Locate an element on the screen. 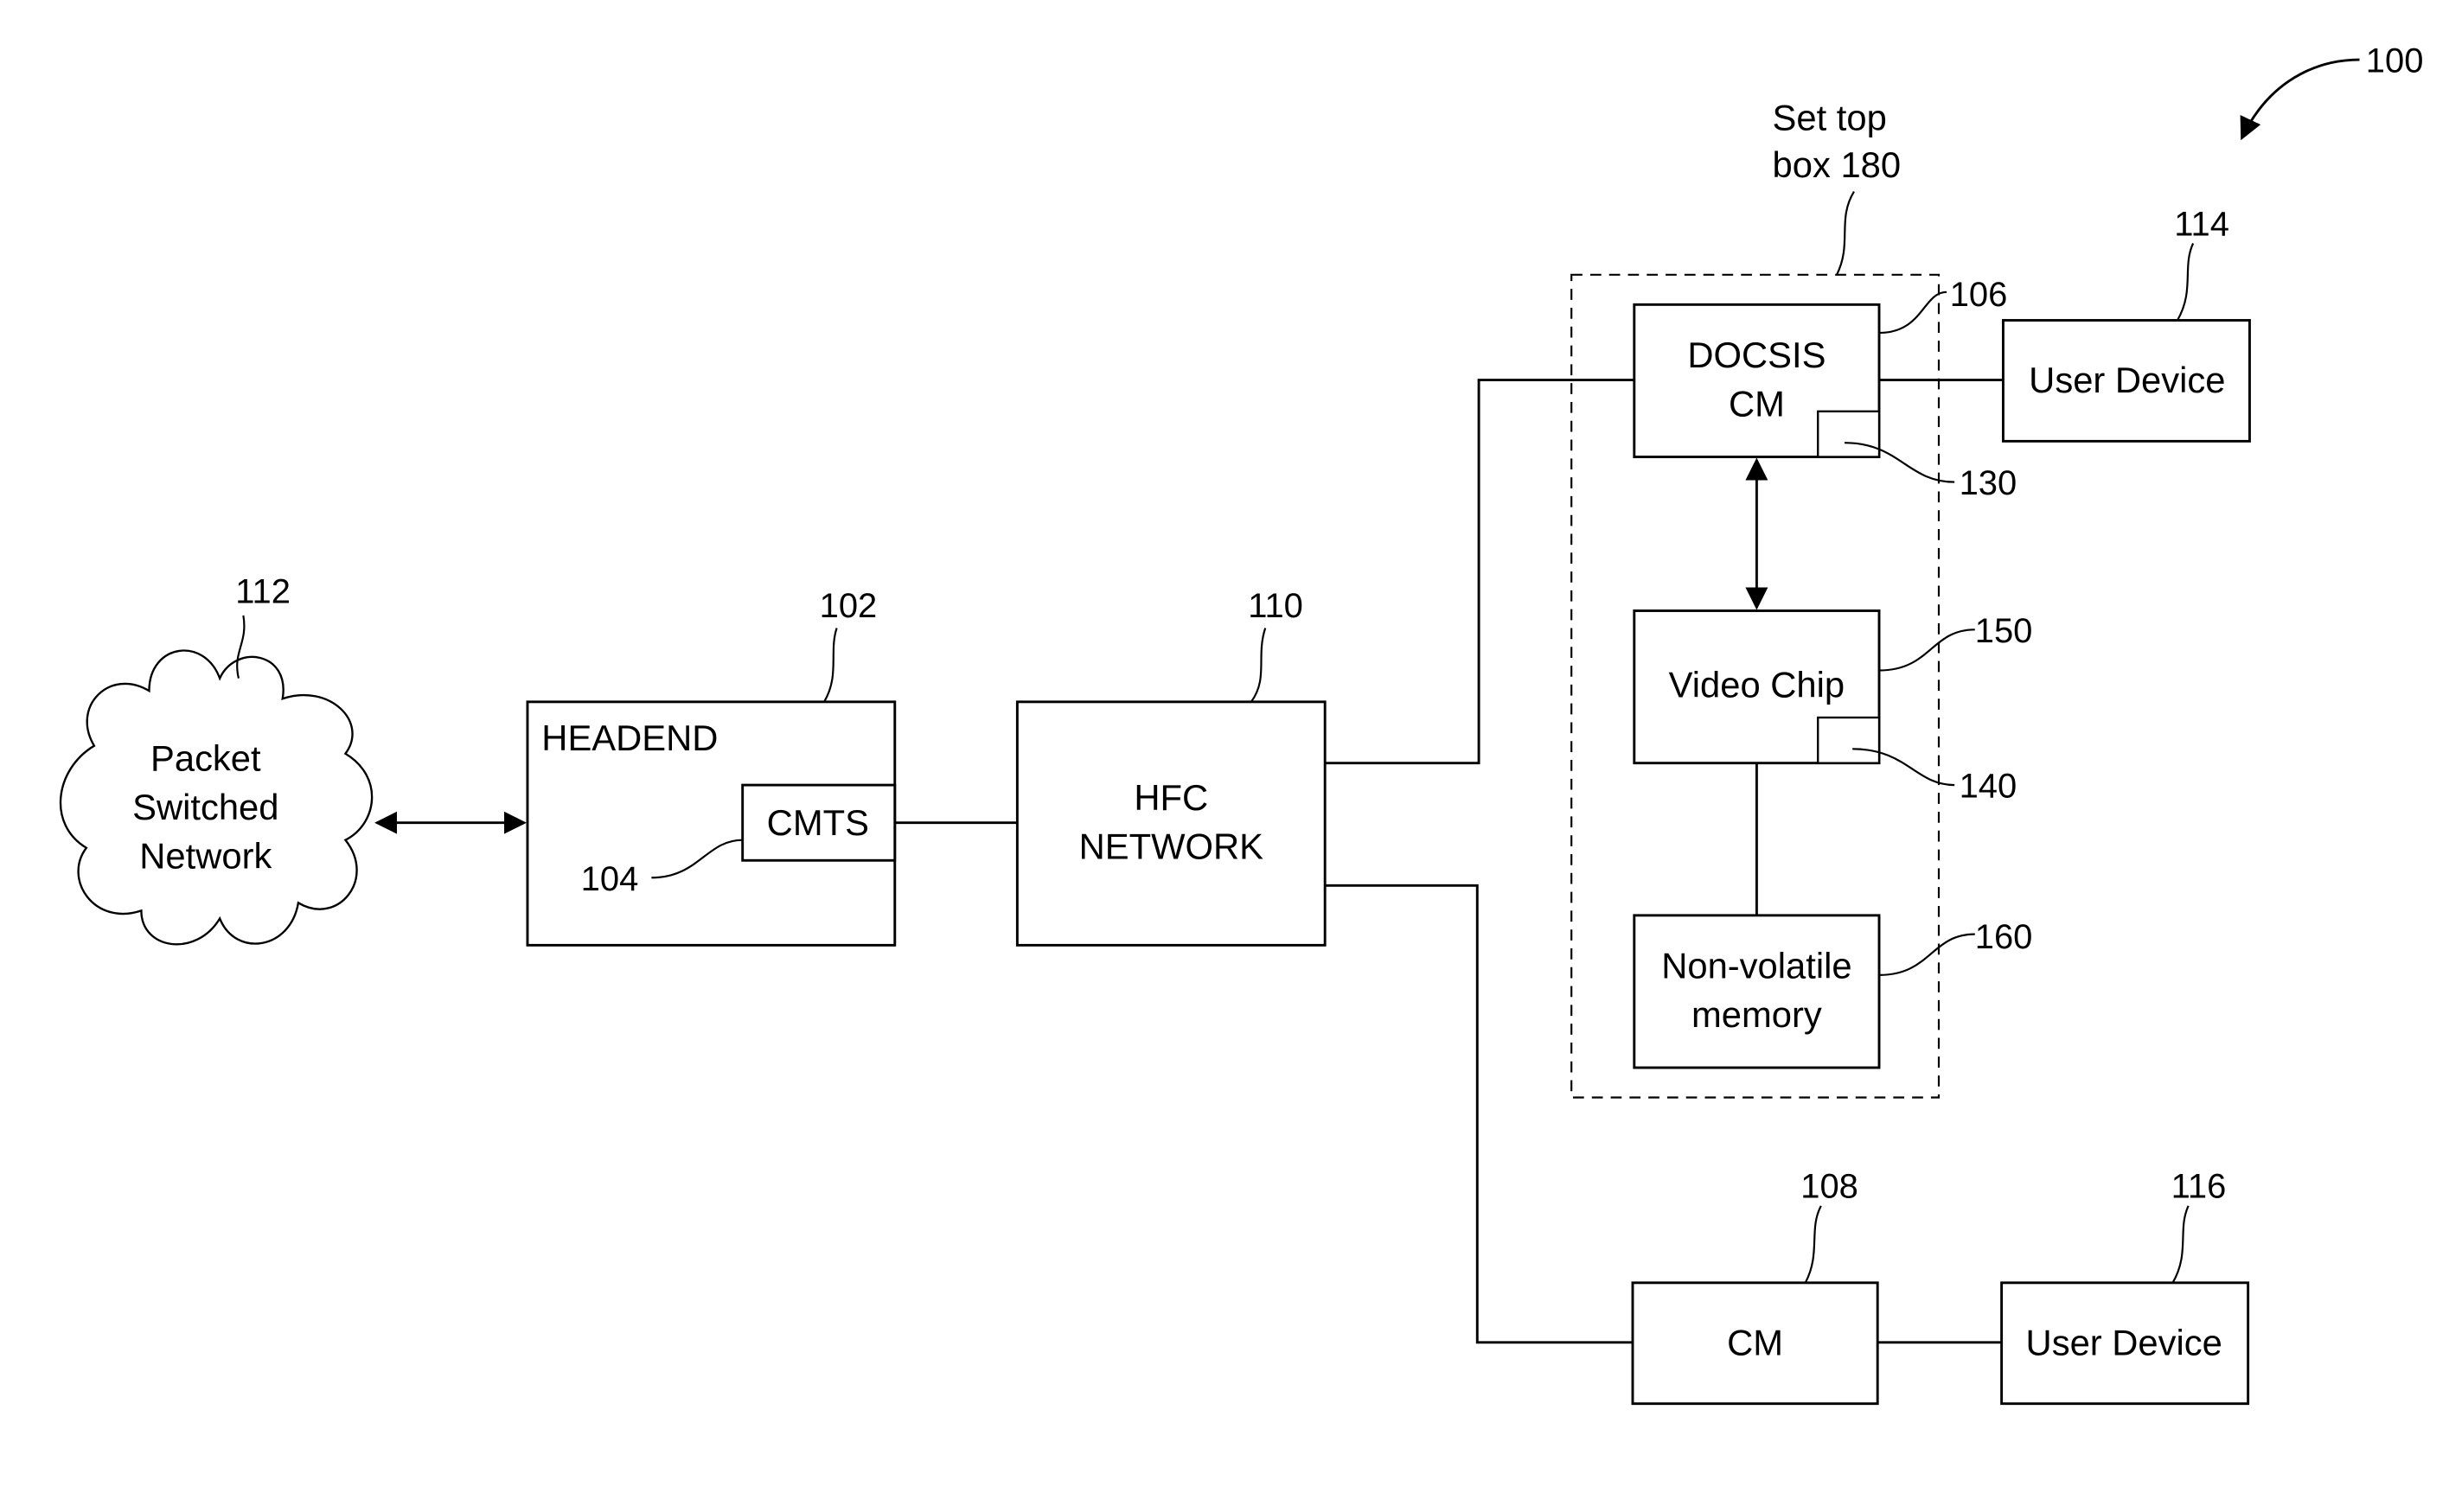 The width and height of the screenshot is (2449, 1512). docsis-sub-ref: 130 is located at coordinates (1989, 483).